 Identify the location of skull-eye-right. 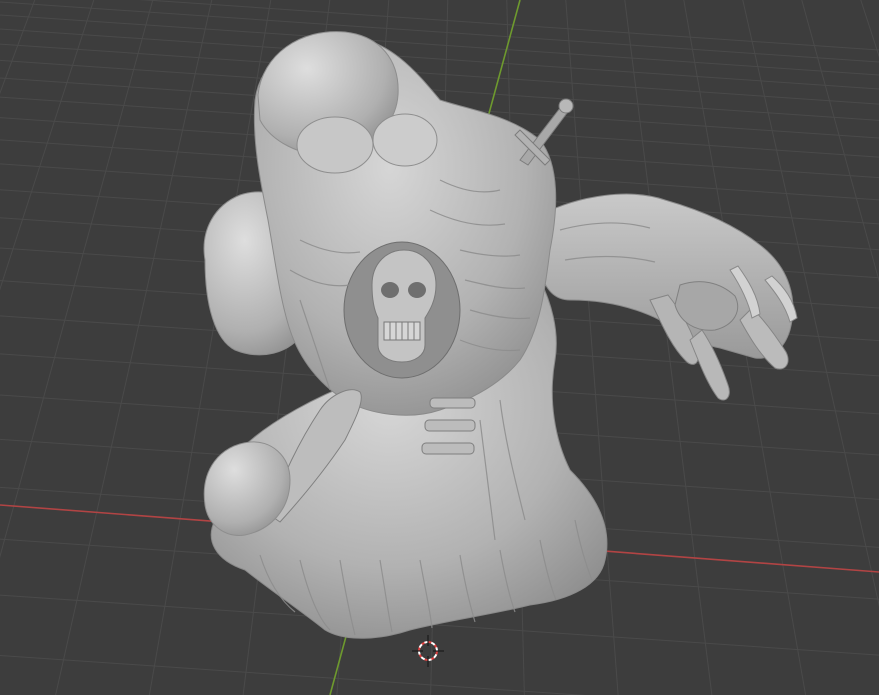
(417, 290).